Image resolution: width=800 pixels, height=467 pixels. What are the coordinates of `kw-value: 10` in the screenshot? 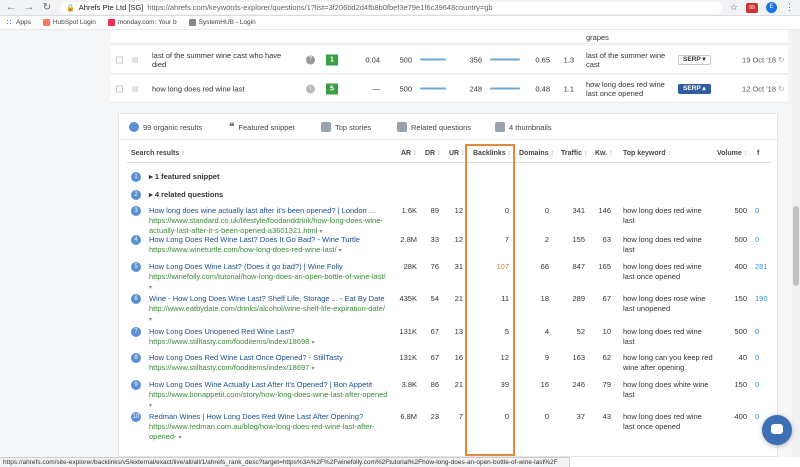 It's located at (602, 332).